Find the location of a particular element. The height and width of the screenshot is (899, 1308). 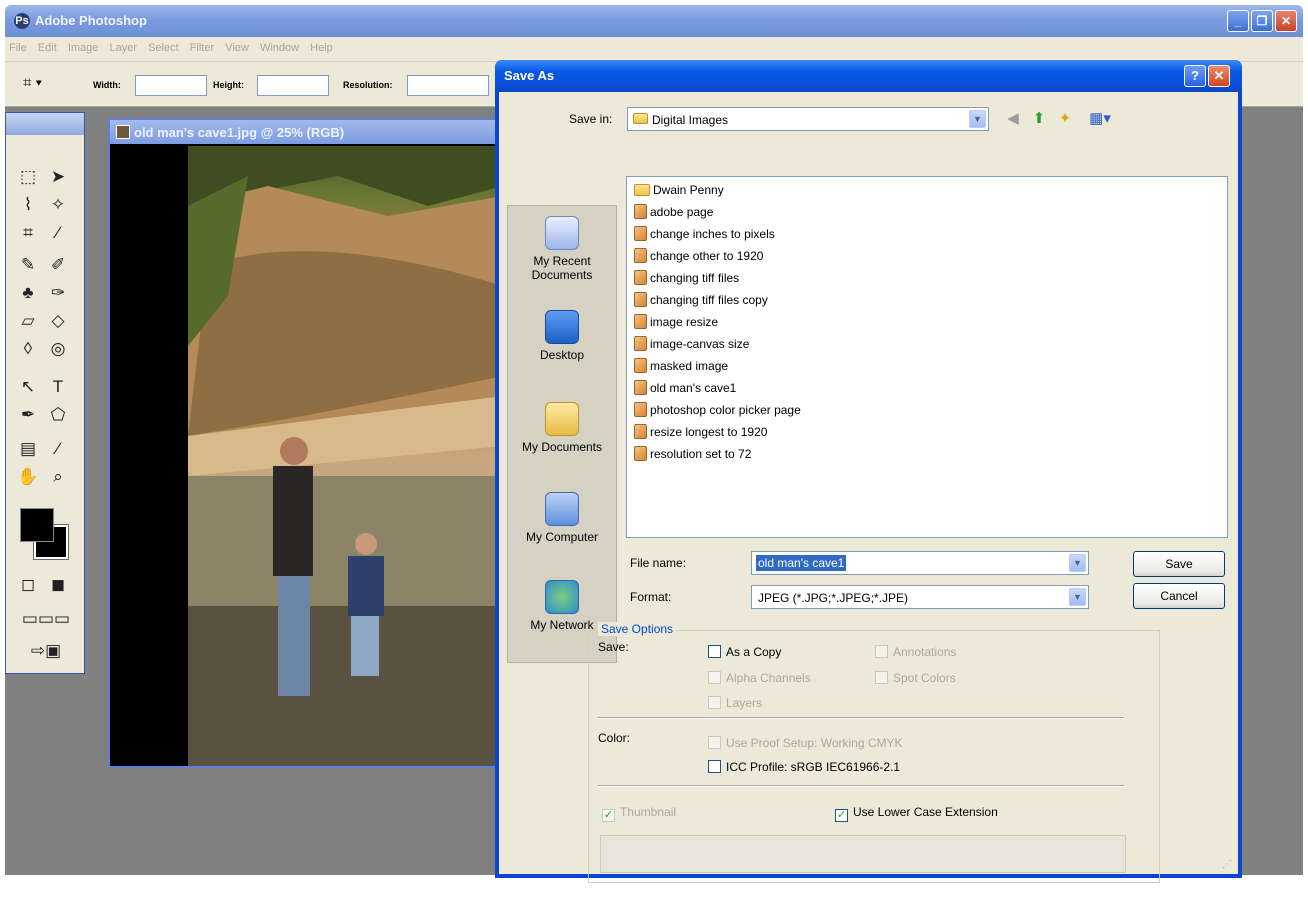

menu-layer: Layer is located at coordinates (123, 48).